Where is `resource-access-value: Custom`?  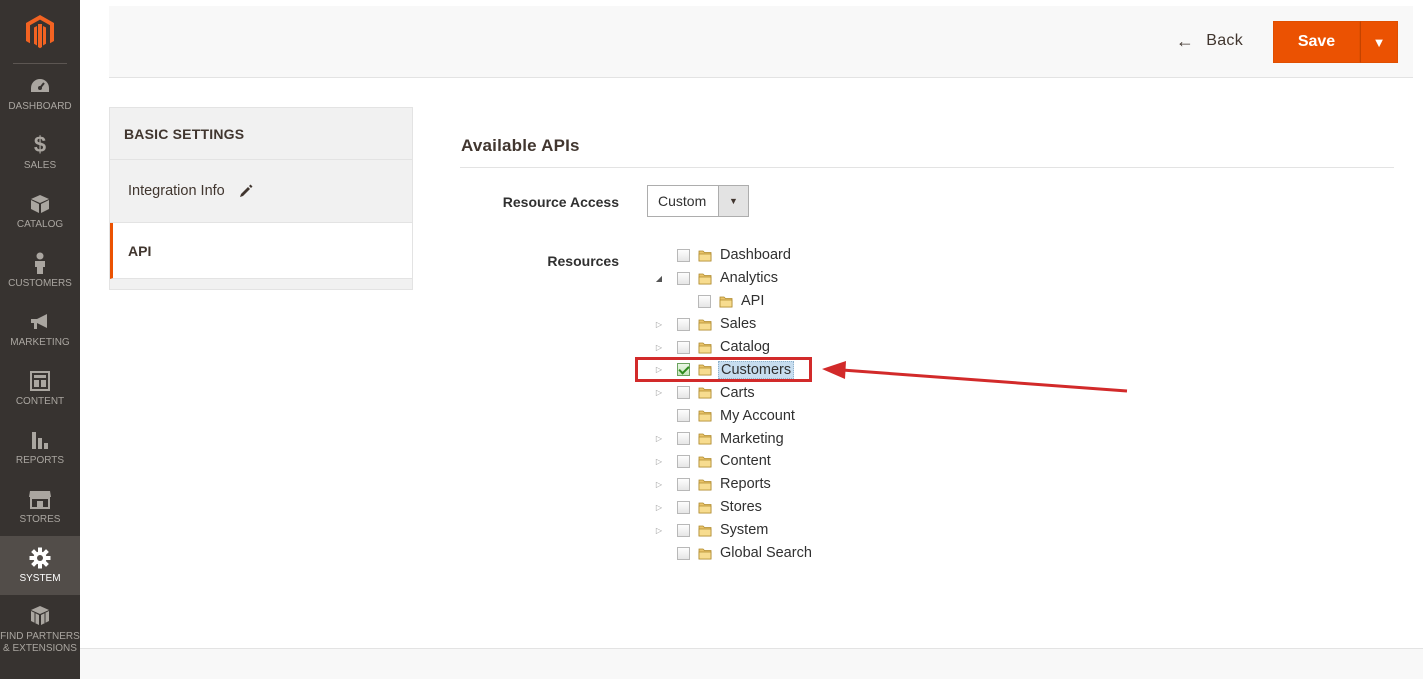 resource-access-value: Custom is located at coordinates (682, 201).